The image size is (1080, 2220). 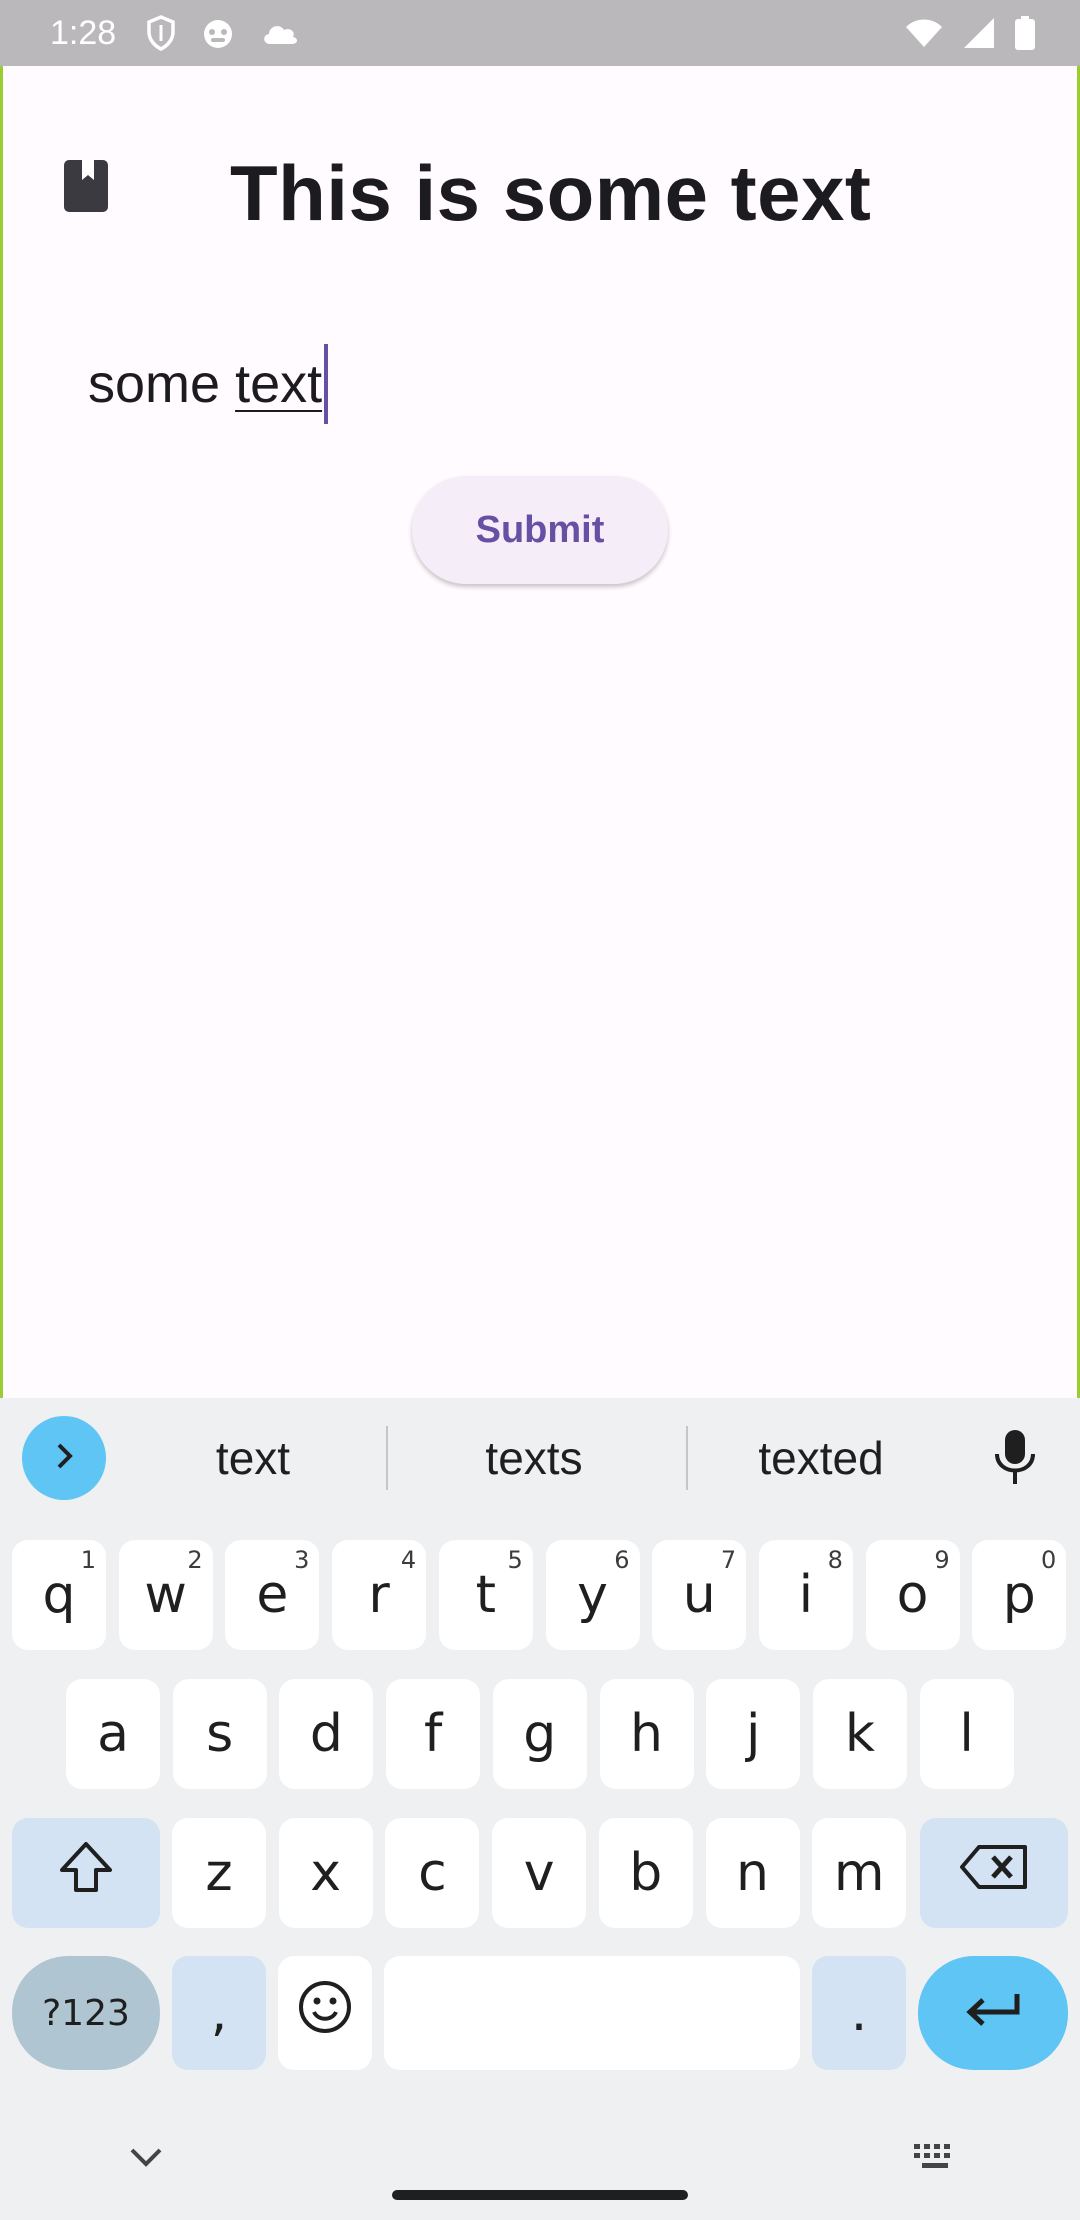 What do you see at coordinates (753, 1734) in the screenshot?
I see `key-j: j` at bounding box center [753, 1734].